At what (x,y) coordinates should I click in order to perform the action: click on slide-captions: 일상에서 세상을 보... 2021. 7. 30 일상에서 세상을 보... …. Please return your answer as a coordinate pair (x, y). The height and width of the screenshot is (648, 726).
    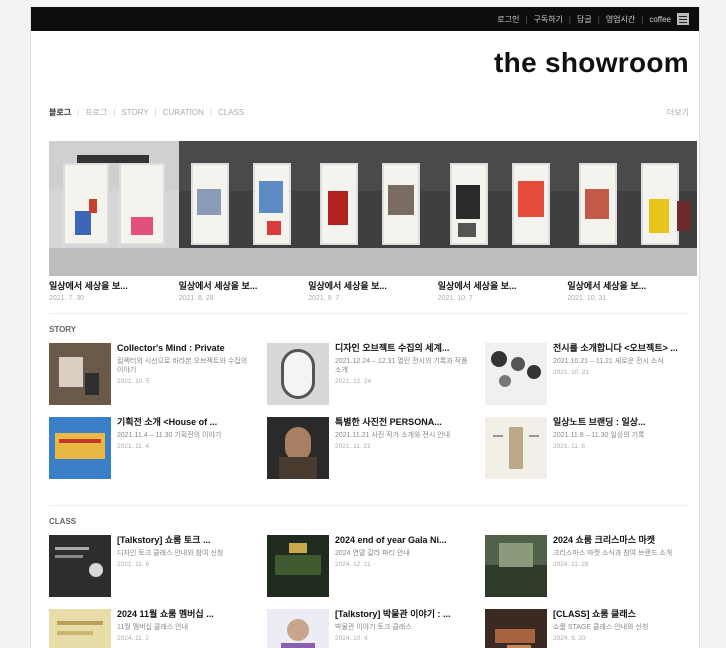
    Looking at the image, I should click on (373, 290).